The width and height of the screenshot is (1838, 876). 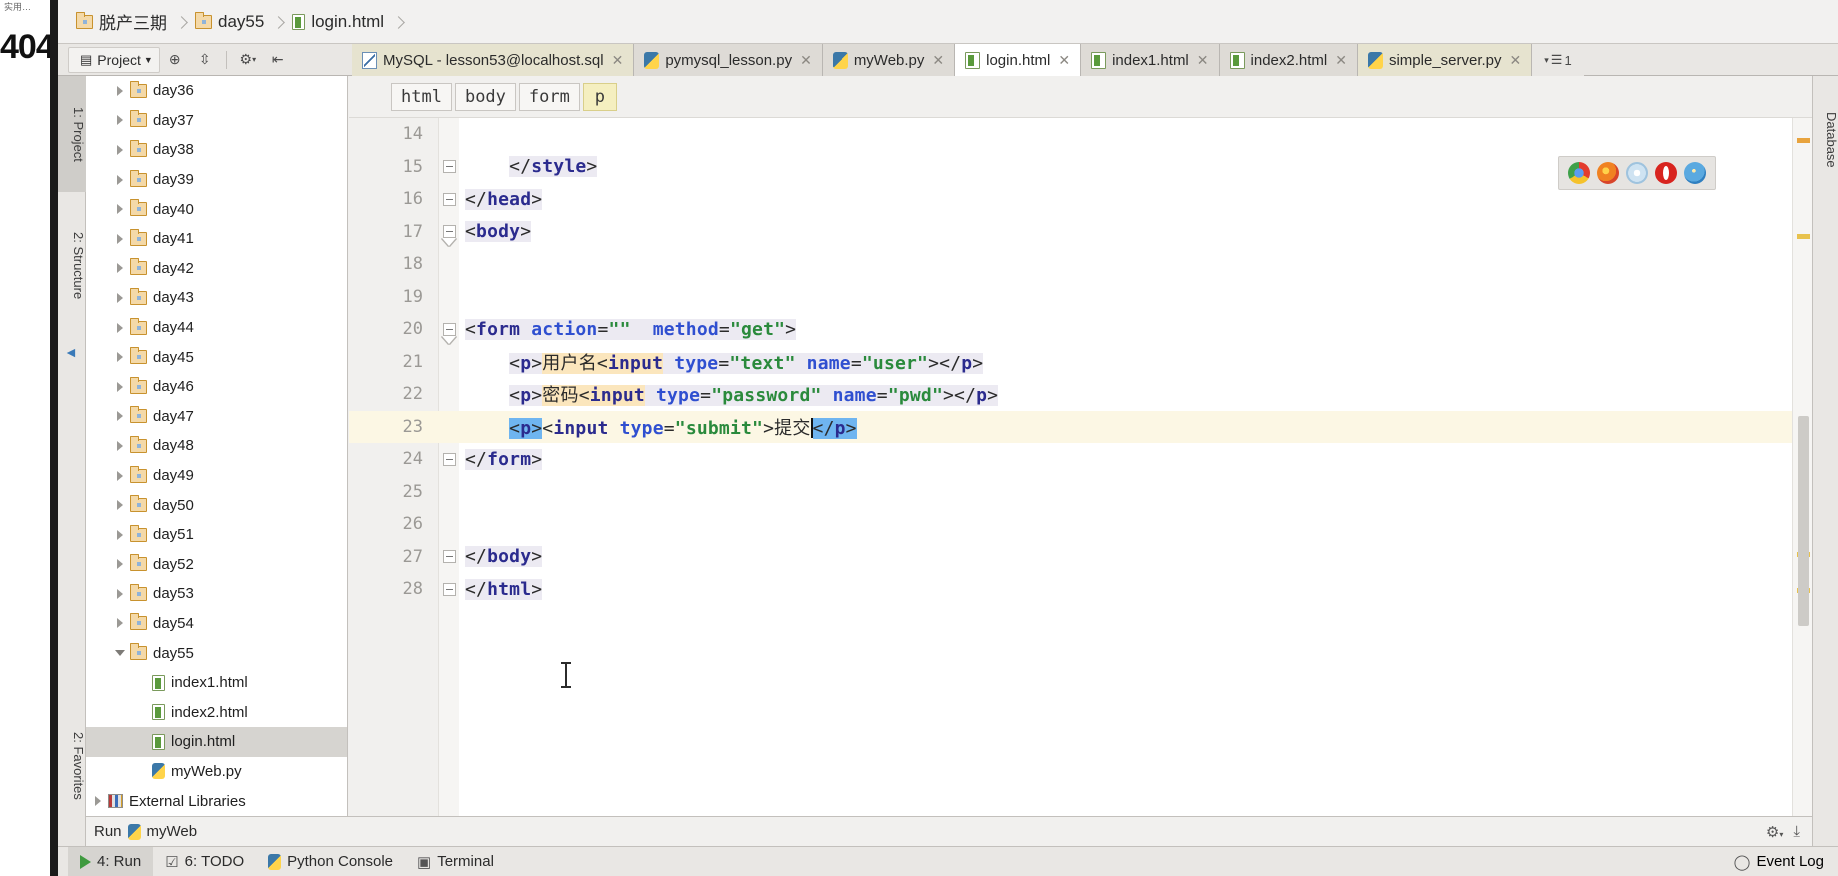 I want to click on tree-item-day54: day54, so click(x=216, y=624).